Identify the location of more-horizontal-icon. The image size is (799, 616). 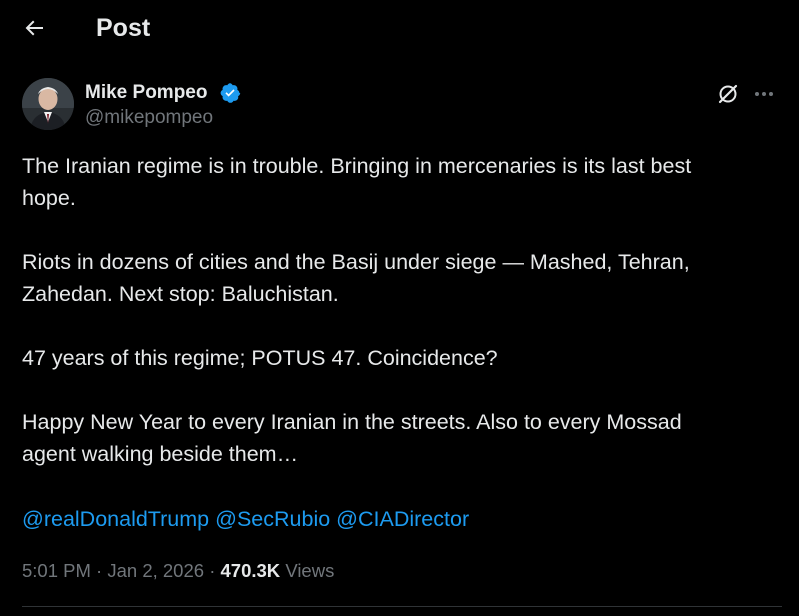
(764, 94).